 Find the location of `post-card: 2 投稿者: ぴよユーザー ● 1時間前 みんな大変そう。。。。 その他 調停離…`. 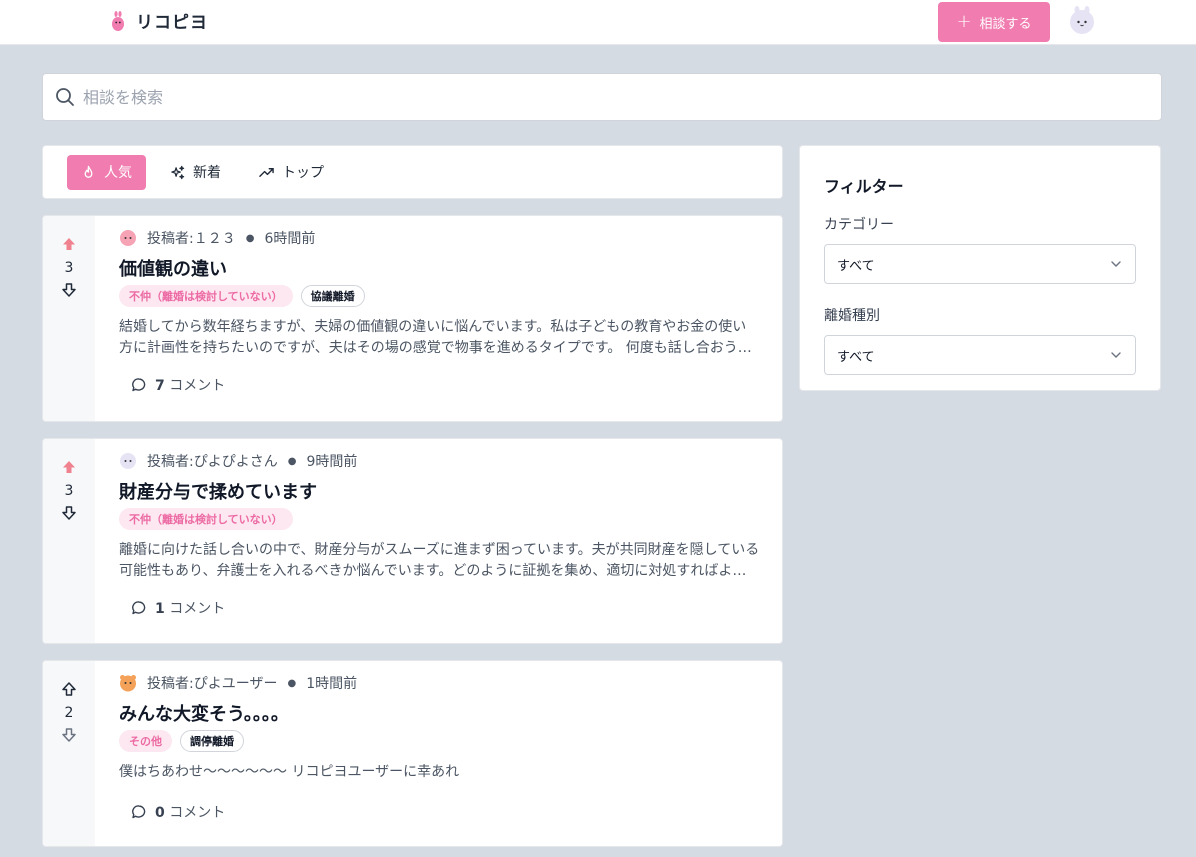

post-card: 2 投稿者: ぴよユーザー ● 1時間前 みんな大変そう。。。。 その他 調停離… is located at coordinates (412, 753).